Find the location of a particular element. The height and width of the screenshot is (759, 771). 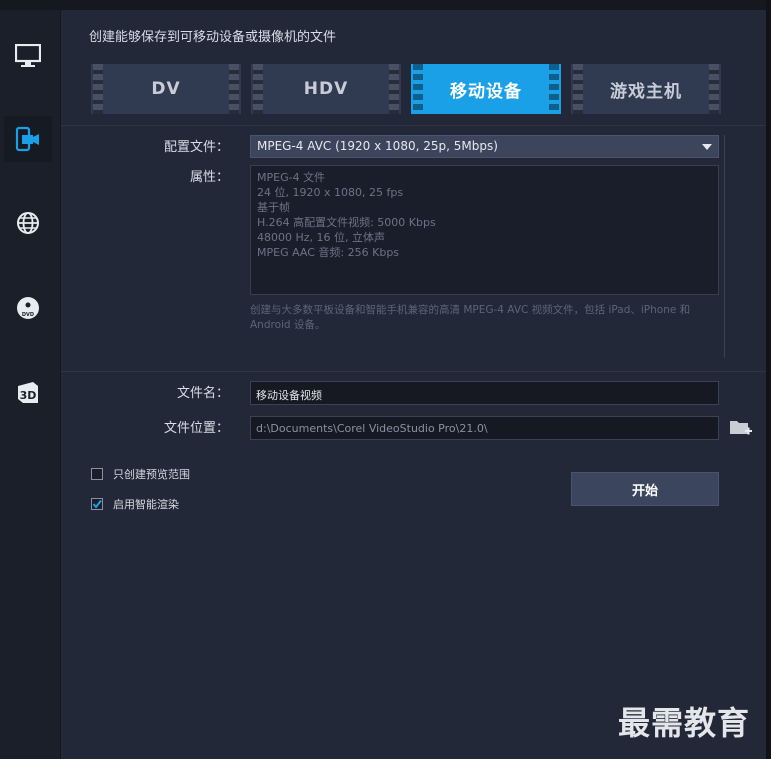

tab-mobile-device: 移动设备 is located at coordinates (486, 89).